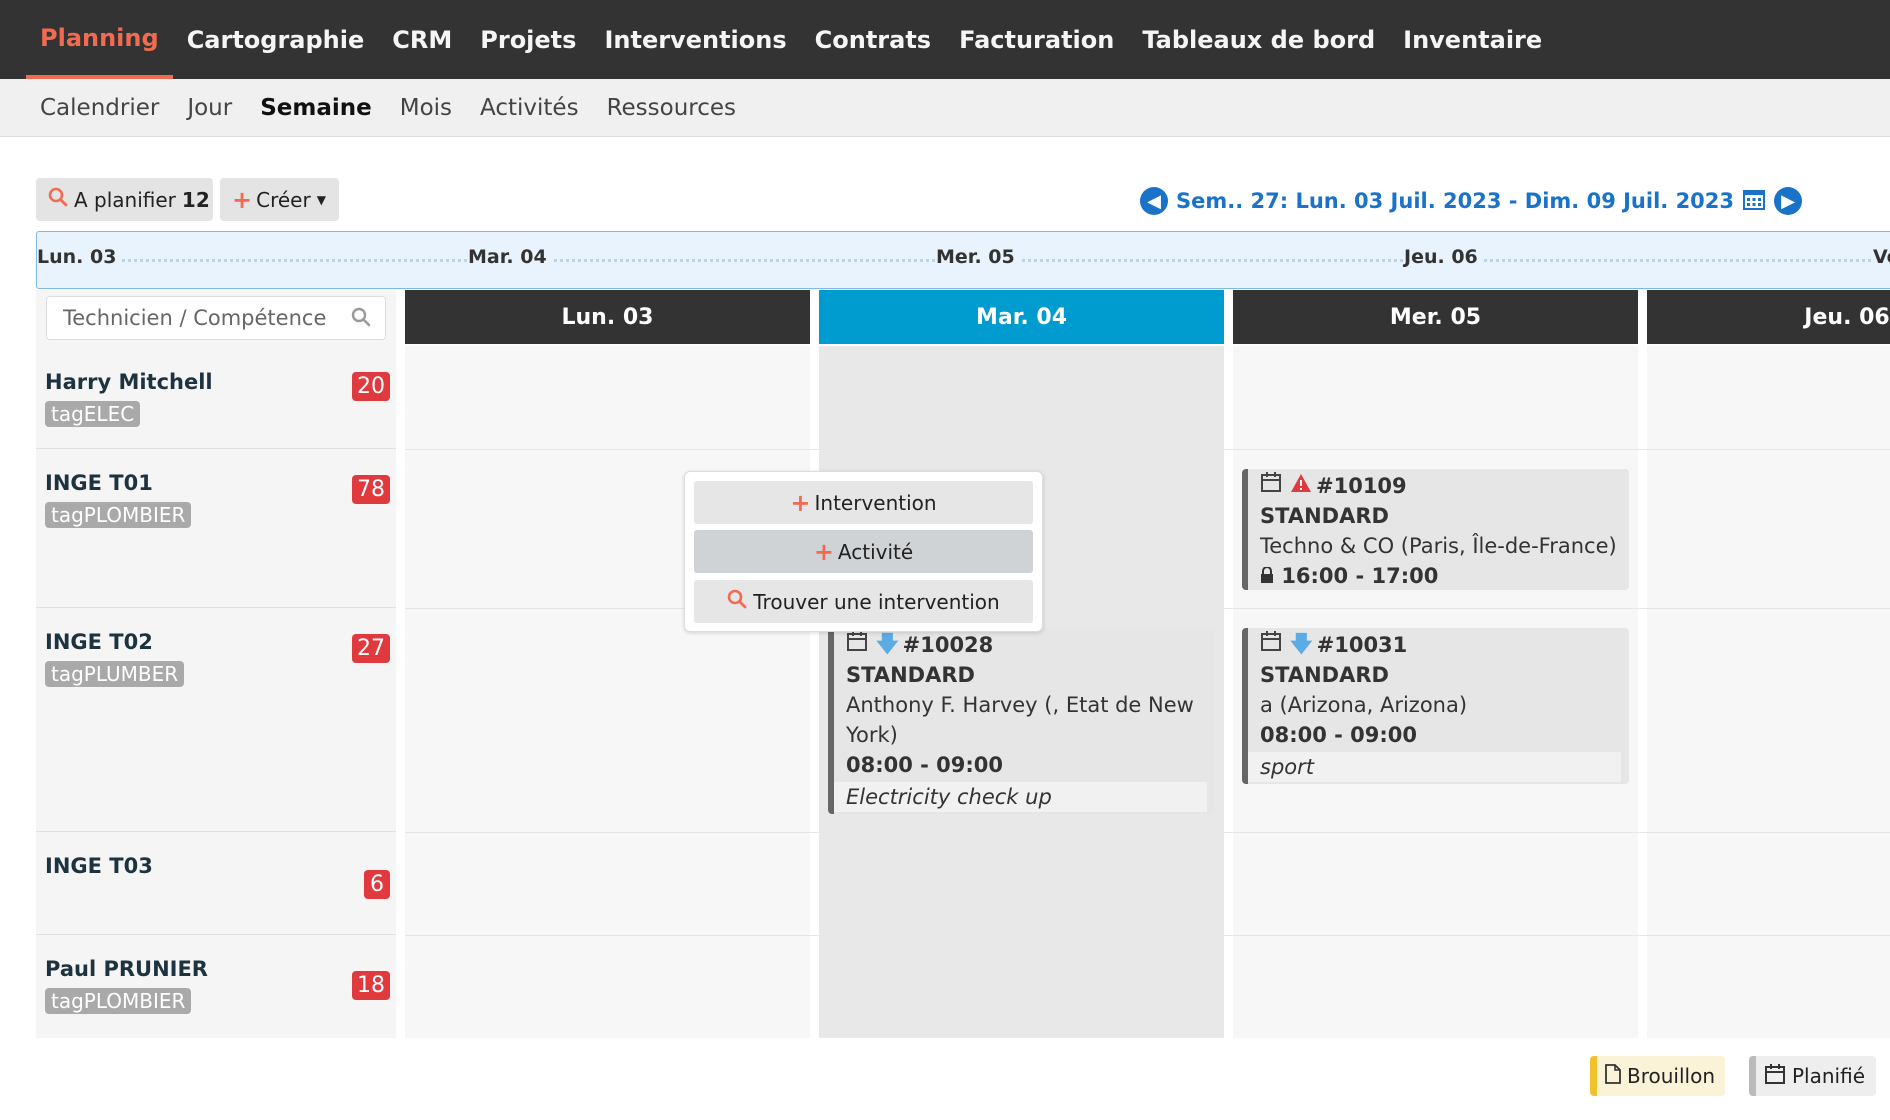  Describe the element at coordinates (1435, 317) in the screenshot. I see `day-header: Mer. 05` at that location.